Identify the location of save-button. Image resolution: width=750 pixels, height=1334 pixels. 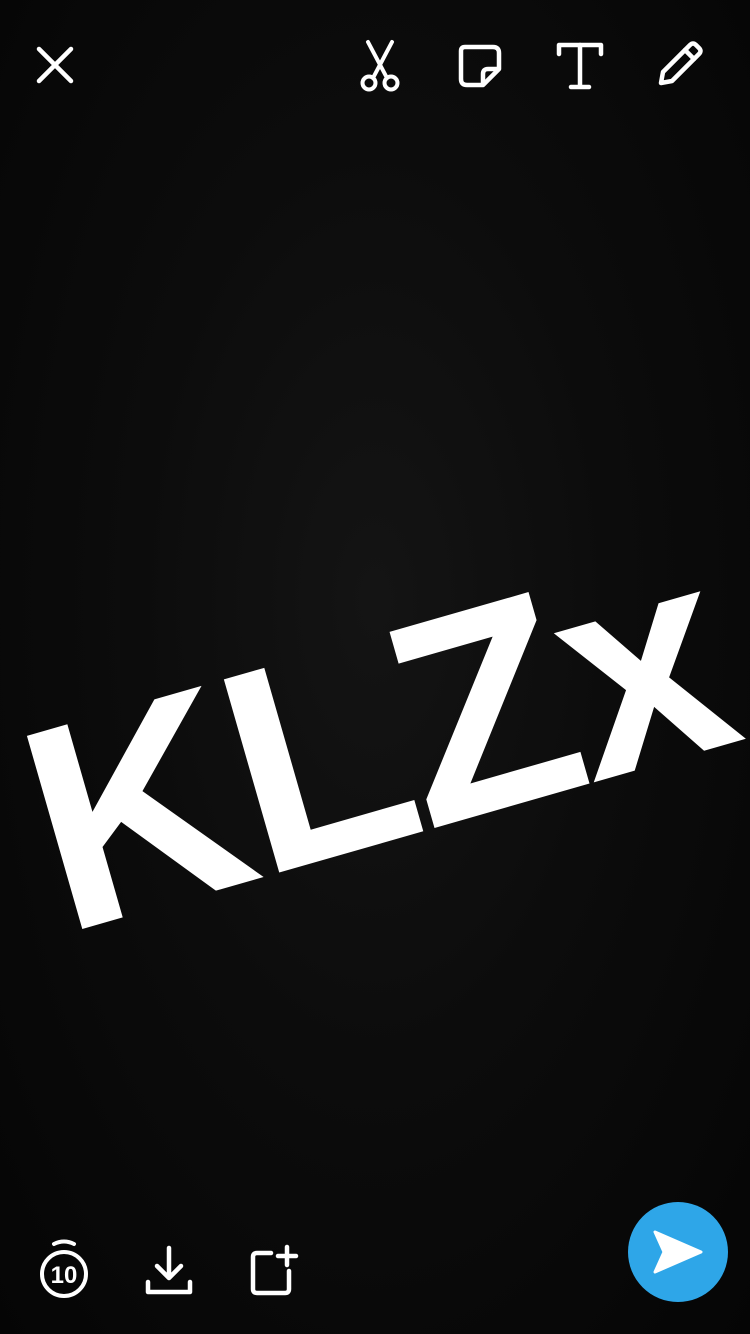
(169, 1270).